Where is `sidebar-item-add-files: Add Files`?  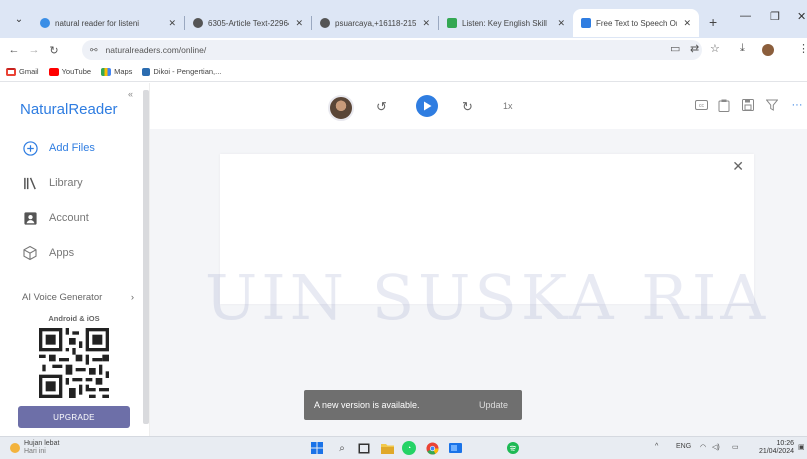
sidebar-item-add-files: Add Files is located at coordinates (58, 148).